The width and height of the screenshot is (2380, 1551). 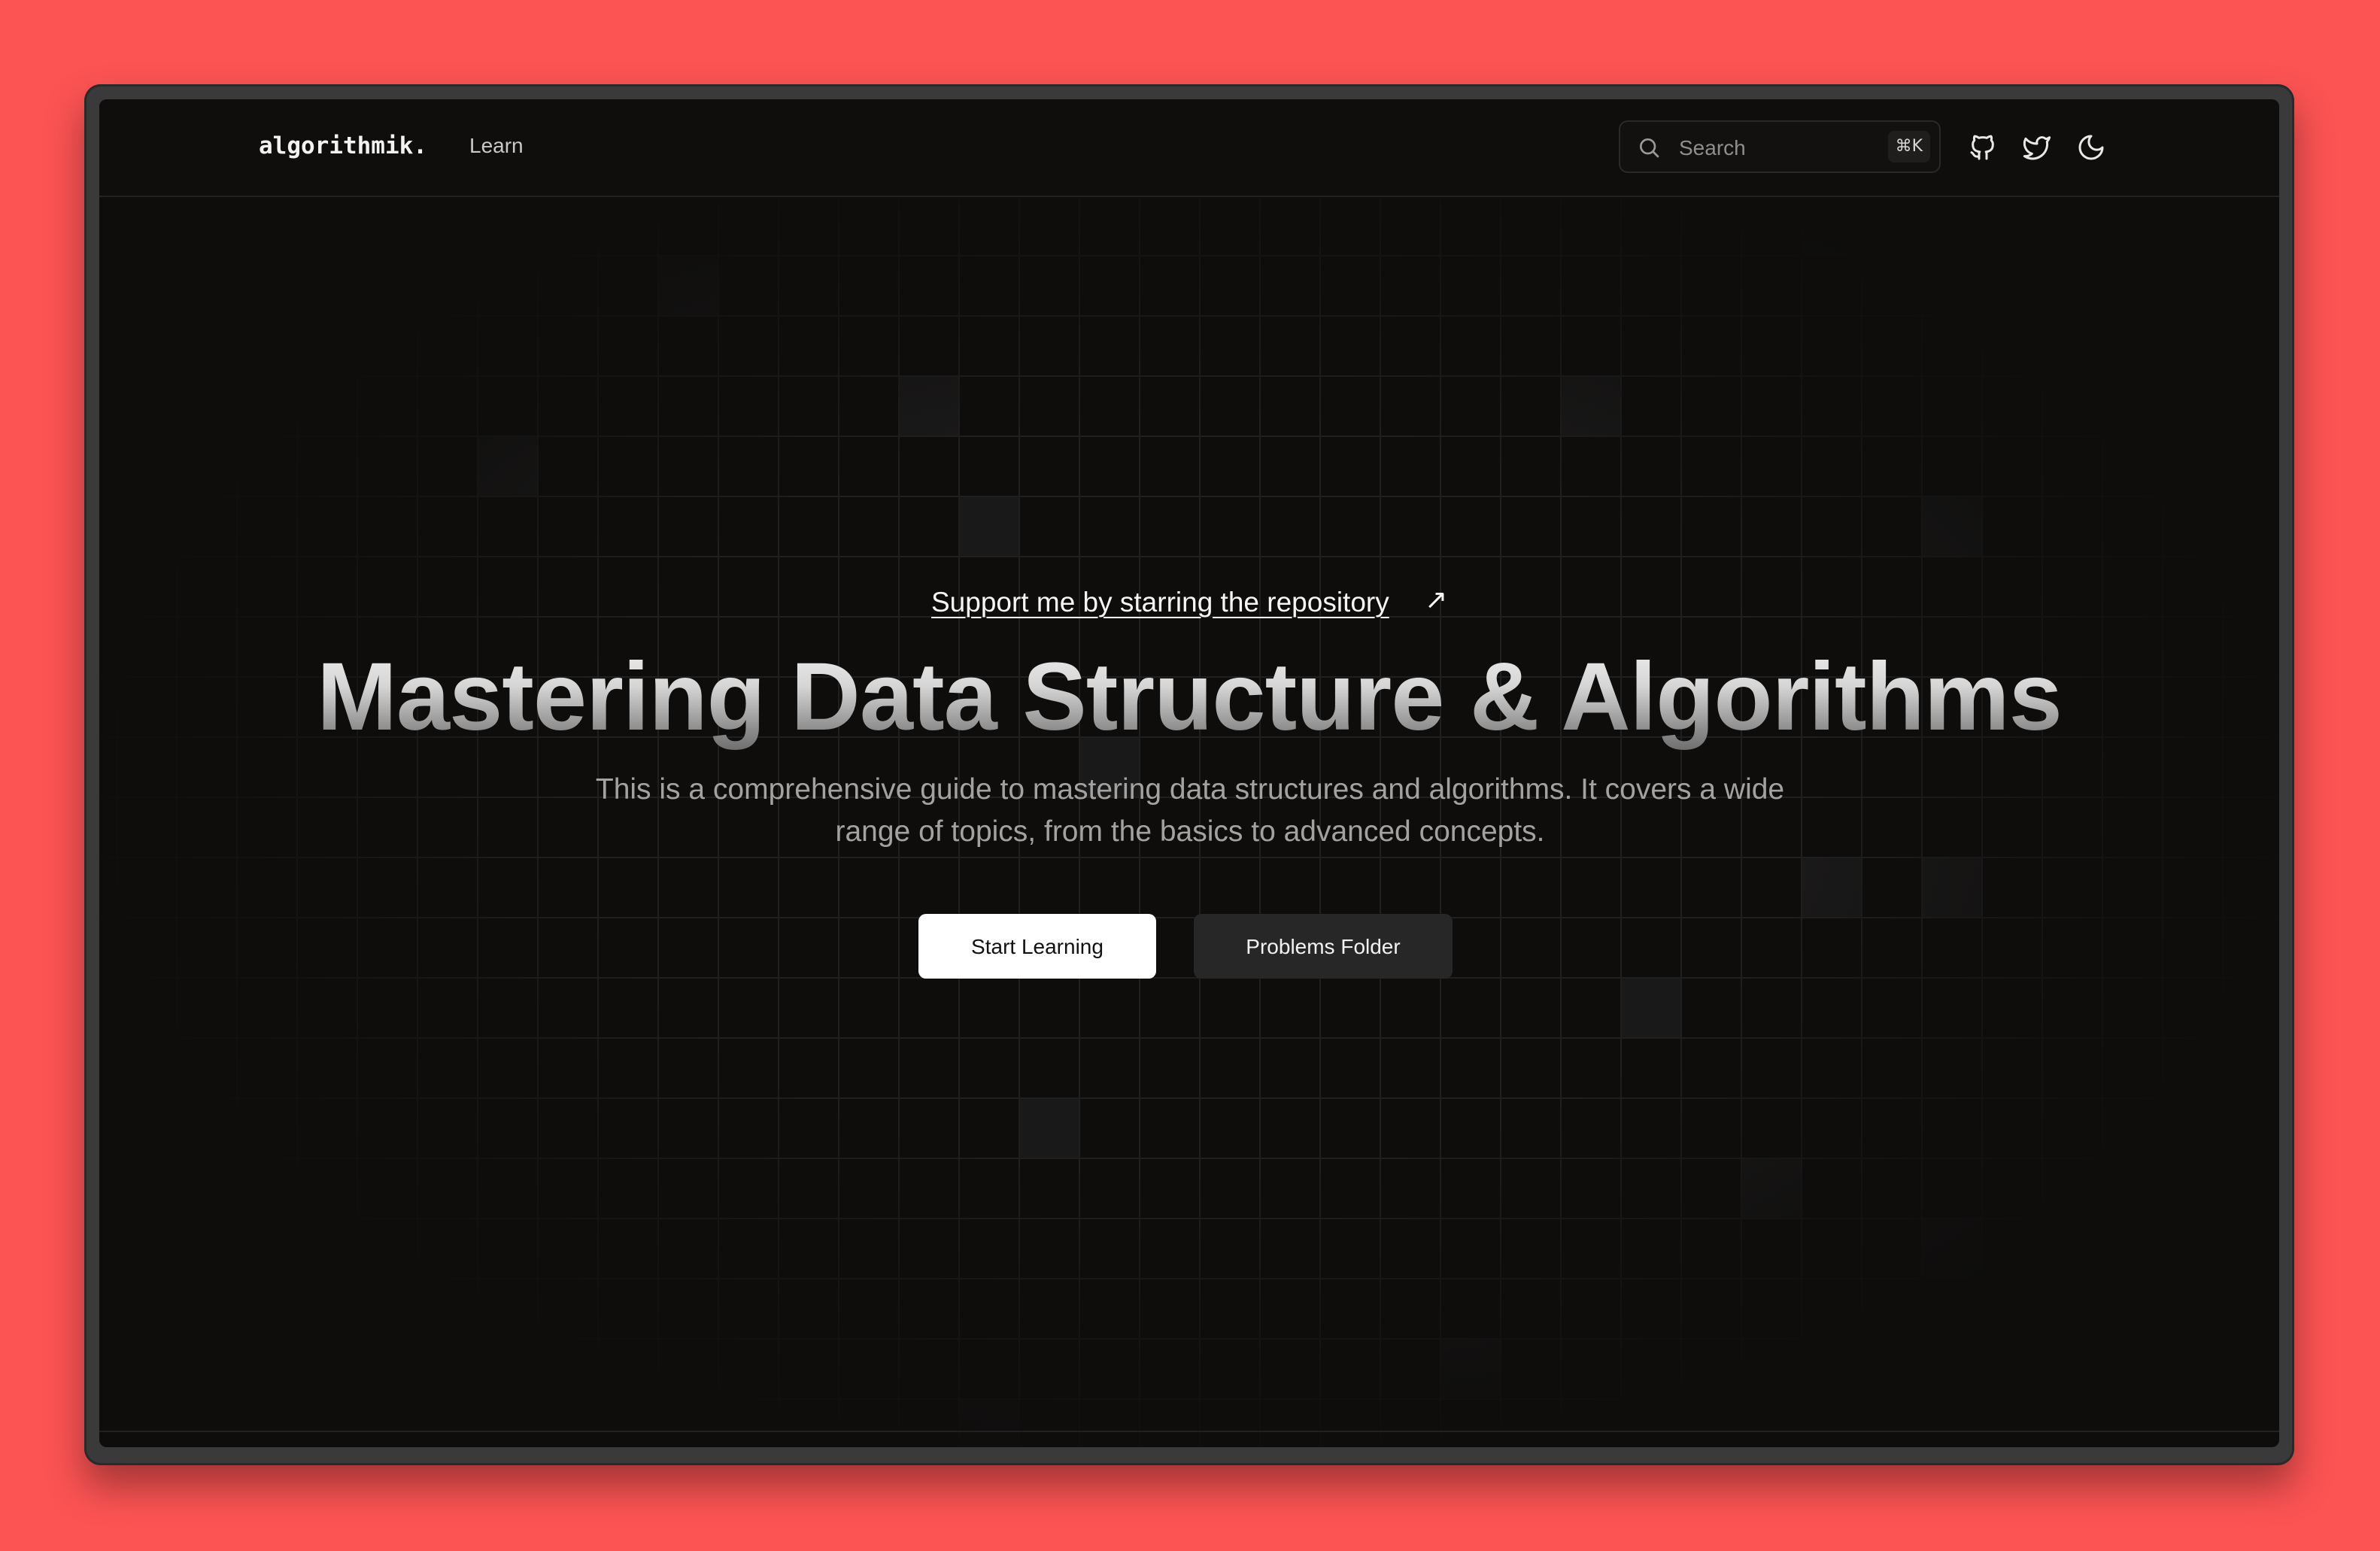 I want to click on problems-folder-button: Problems Folder, so click(x=1323, y=947).